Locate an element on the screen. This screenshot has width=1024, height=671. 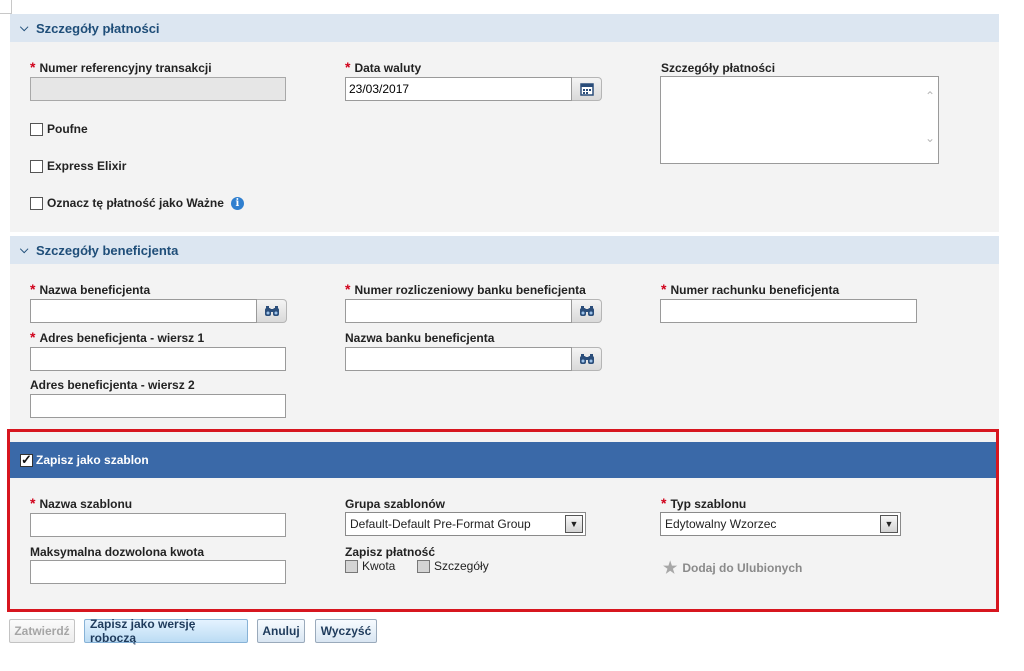
scroll-down-icon: ⌄ is located at coordinates (930, 138).